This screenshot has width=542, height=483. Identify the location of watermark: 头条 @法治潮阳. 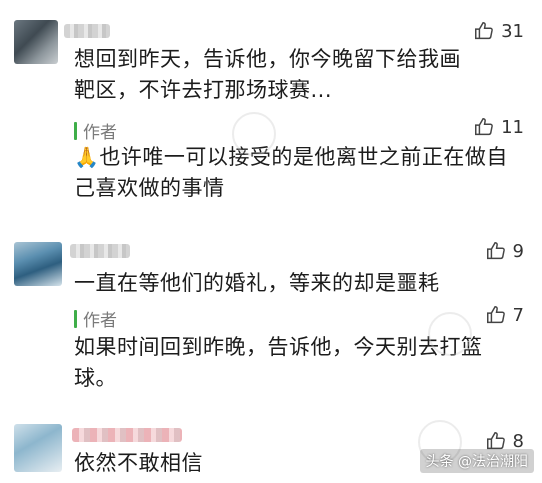
(476, 461).